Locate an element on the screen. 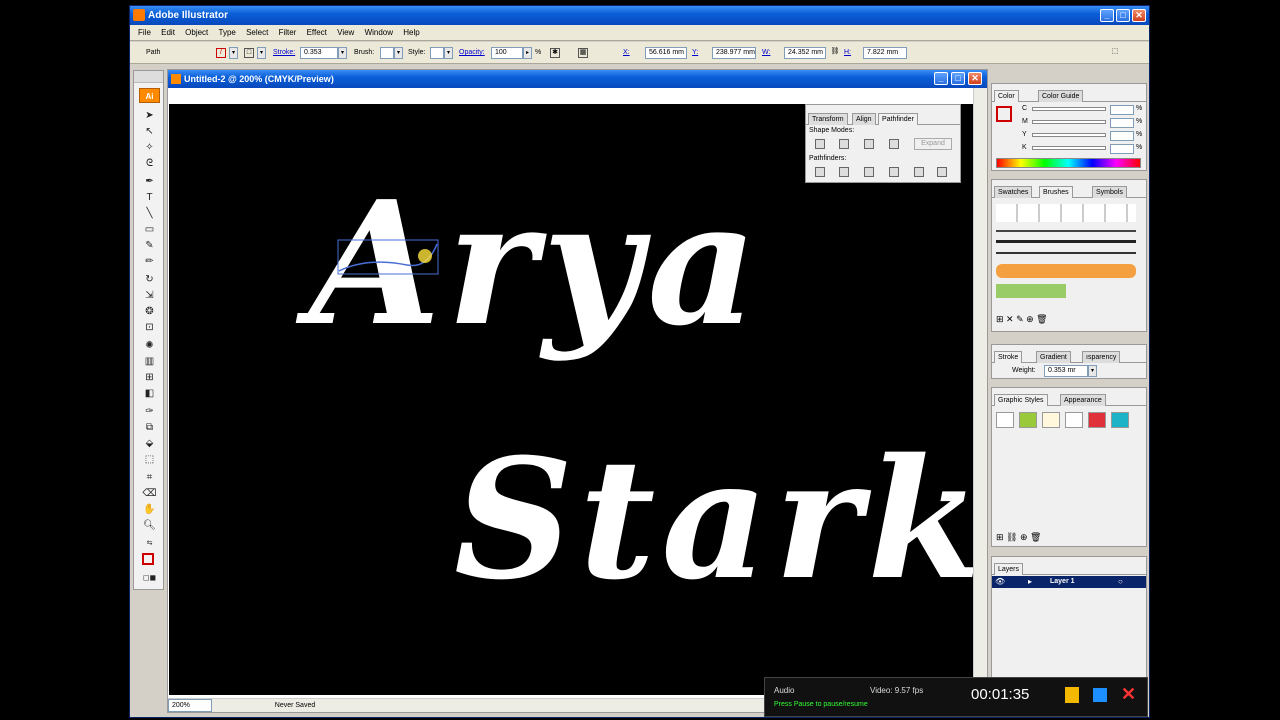  lasso-tool-icon: ᘓ is located at coordinates (149, 164).